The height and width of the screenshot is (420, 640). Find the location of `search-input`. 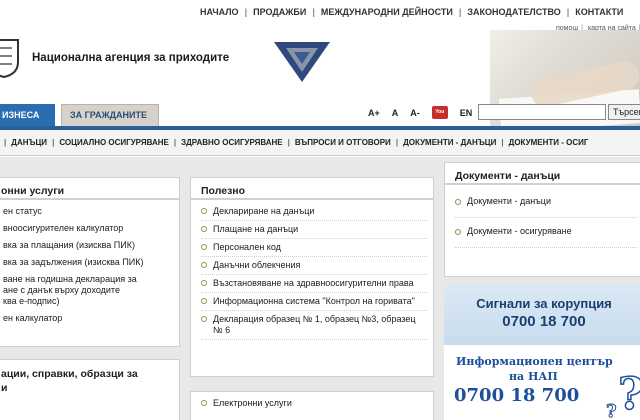

search-input is located at coordinates (542, 112).